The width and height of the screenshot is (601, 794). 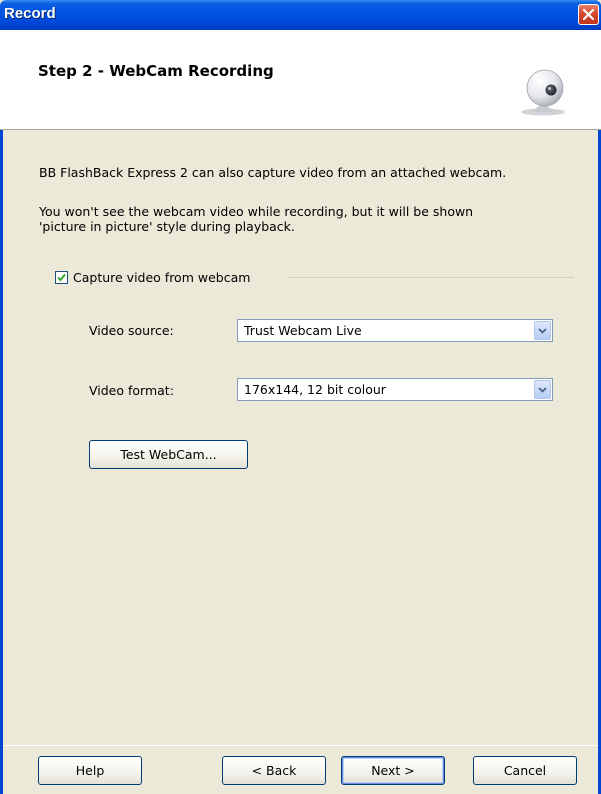 I want to click on back-button: < Back, so click(x=274, y=770).